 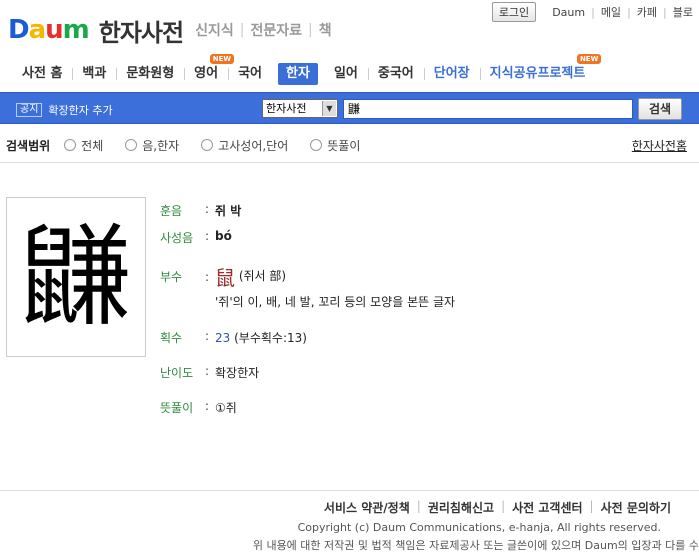 What do you see at coordinates (461, 507) in the screenshot?
I see `footer-link-report: 권리침해신고` at bounding box center [461, 507].